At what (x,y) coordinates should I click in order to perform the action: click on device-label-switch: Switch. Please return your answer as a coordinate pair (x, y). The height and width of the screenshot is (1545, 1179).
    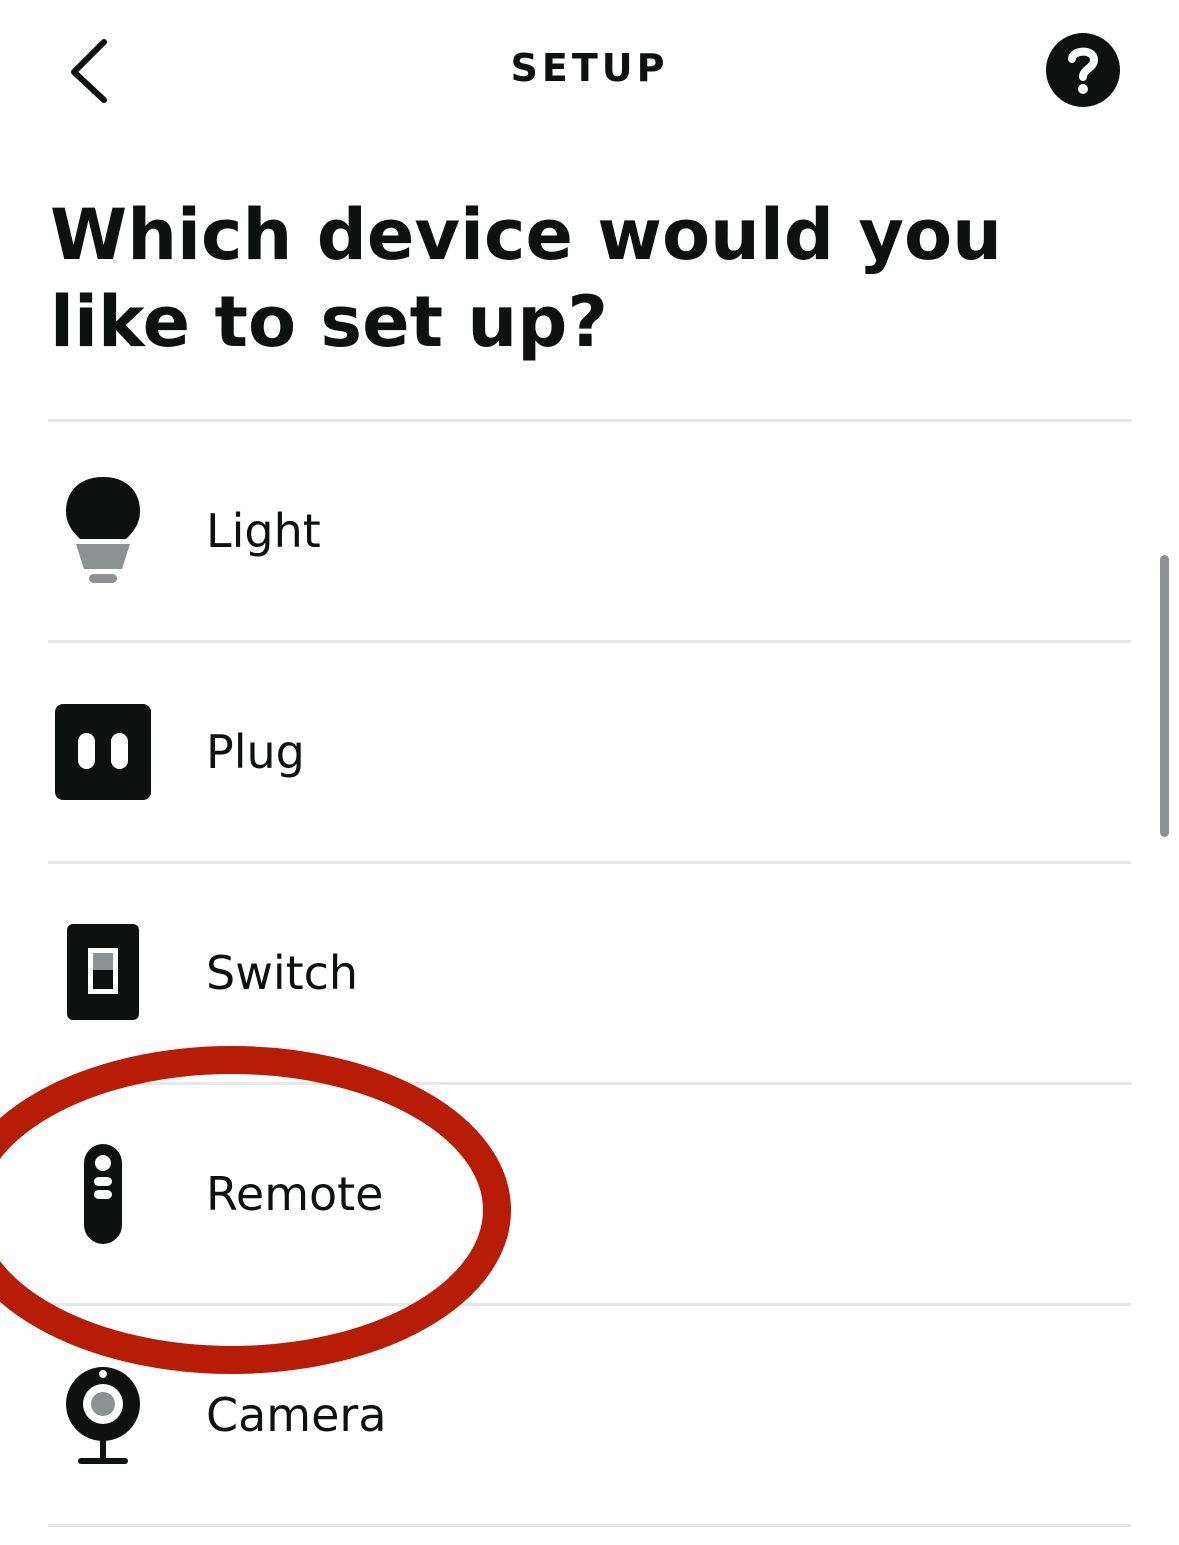
    Looking at the image, I should click on (282, 973).